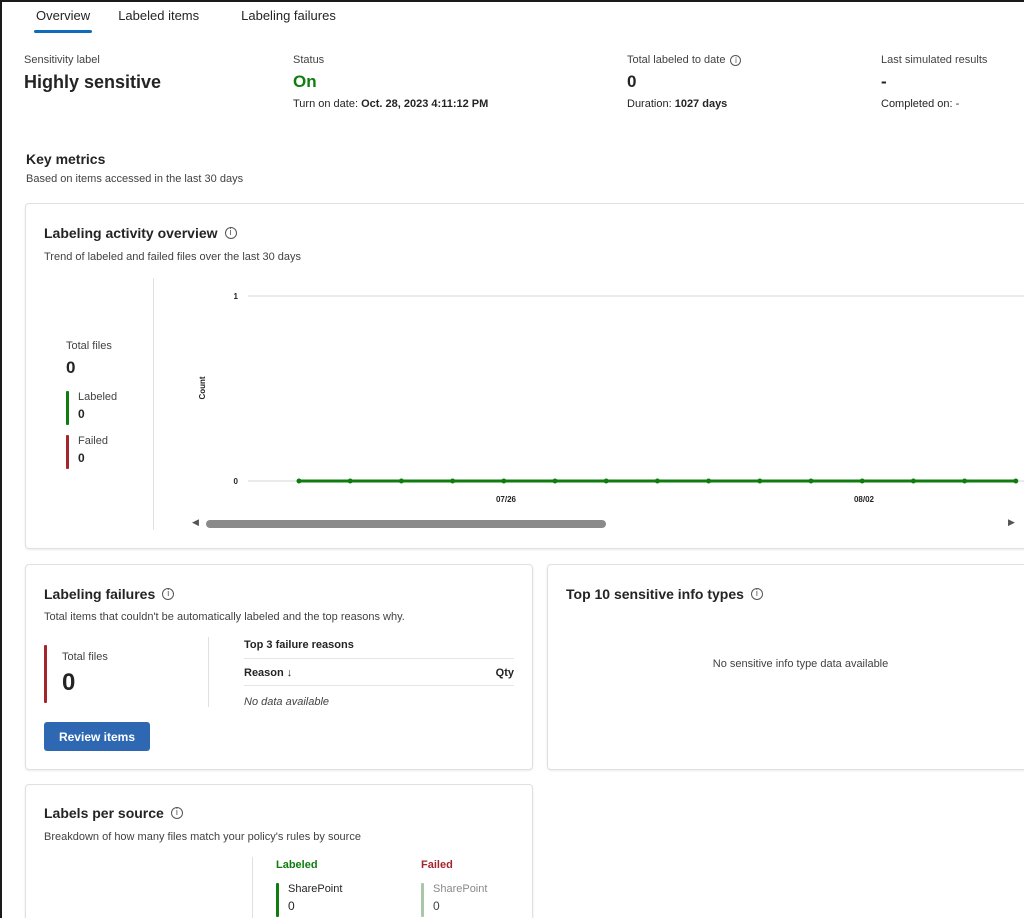 The height and width of the screenshot is (918, 1024). I want to click on status-value: On, so click(305, 81).